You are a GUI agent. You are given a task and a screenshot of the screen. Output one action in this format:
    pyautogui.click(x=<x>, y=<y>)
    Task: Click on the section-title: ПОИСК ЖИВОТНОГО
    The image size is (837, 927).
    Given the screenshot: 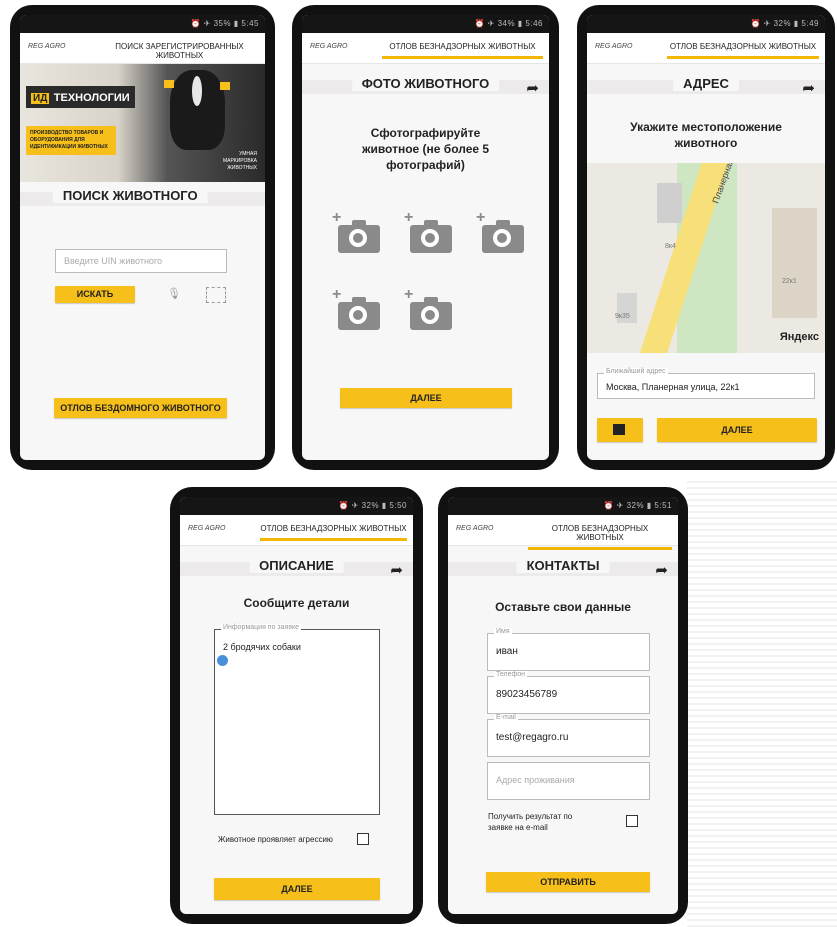 What is the action you would take?
    pyautogui.click(x=130, y=195)
    